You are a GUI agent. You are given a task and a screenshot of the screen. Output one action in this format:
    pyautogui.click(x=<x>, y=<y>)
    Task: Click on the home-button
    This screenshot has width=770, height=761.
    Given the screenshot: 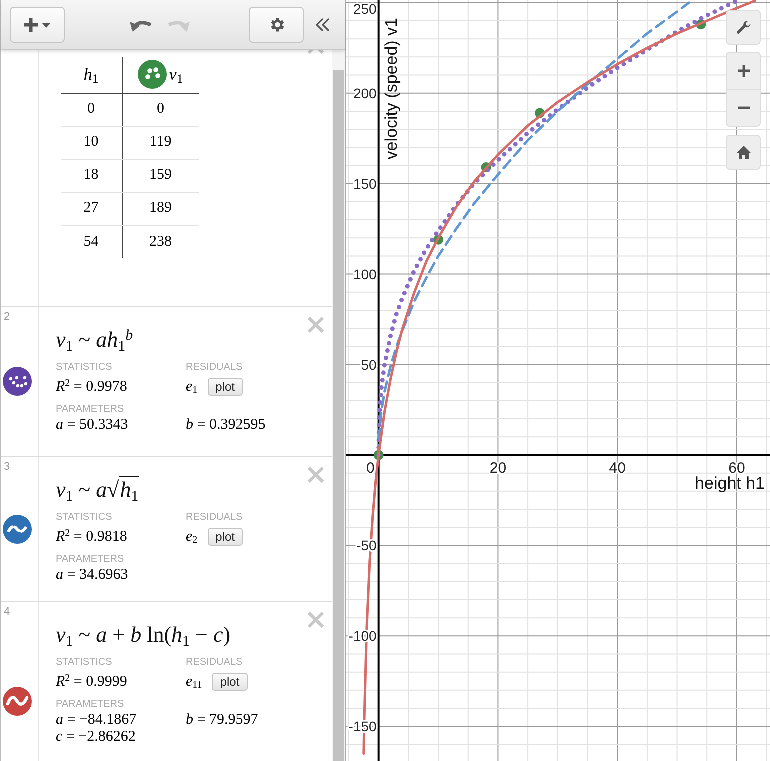 What is the action you would take?
    pyautogui.click(x=743, y=152)
    